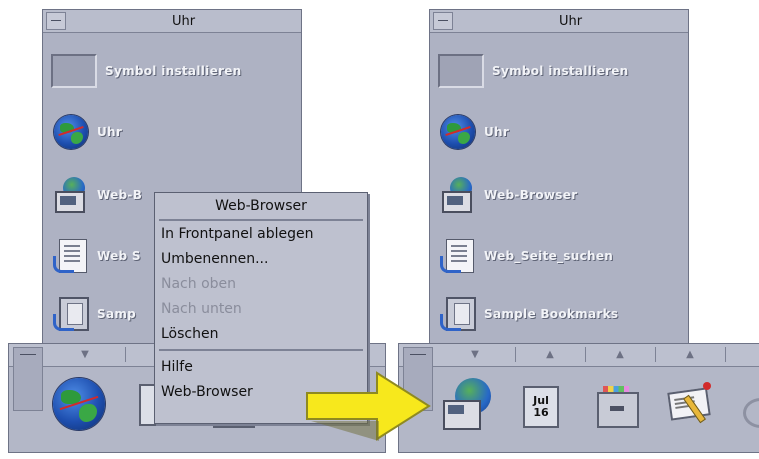  I want to click on subpanel-item-web-search: Web S, so click(96, 256).